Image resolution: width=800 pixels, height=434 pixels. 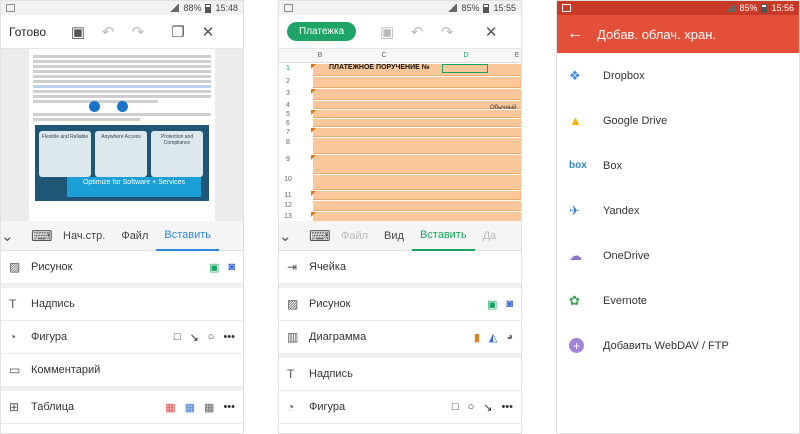 I want to click on menu-item-chart: ▥ Диаграмма ▮ ◭ ◕, so click(x=400, y=337).